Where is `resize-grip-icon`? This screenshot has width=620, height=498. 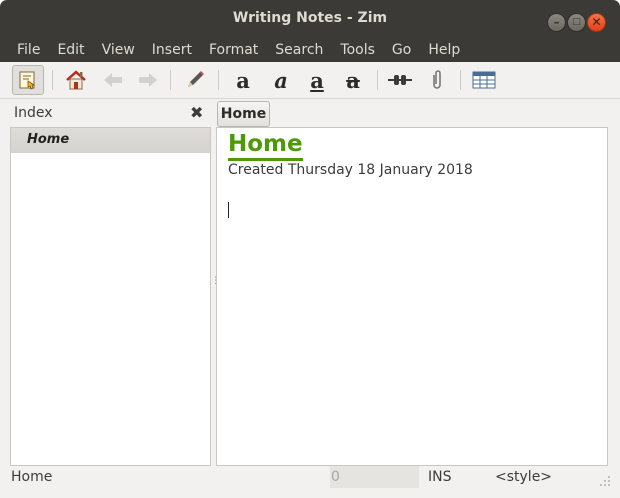
resize-grip-icon is located at coordinates (605, 481).